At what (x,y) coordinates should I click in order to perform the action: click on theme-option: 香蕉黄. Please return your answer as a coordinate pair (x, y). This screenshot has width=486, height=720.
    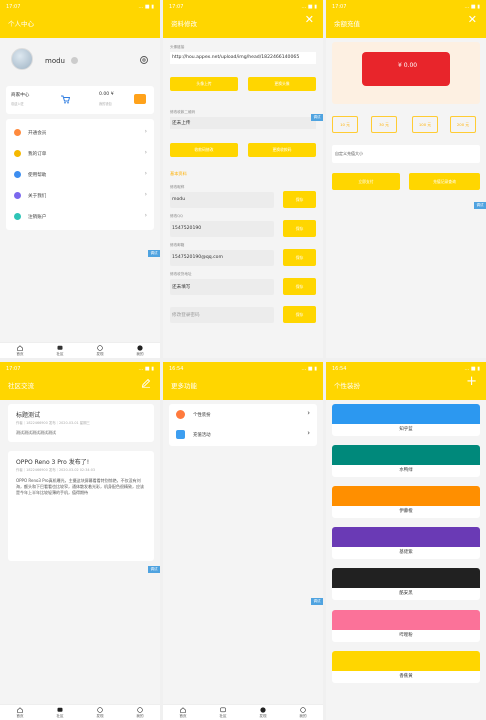
    Looking at the image, I should click on (406, 667).